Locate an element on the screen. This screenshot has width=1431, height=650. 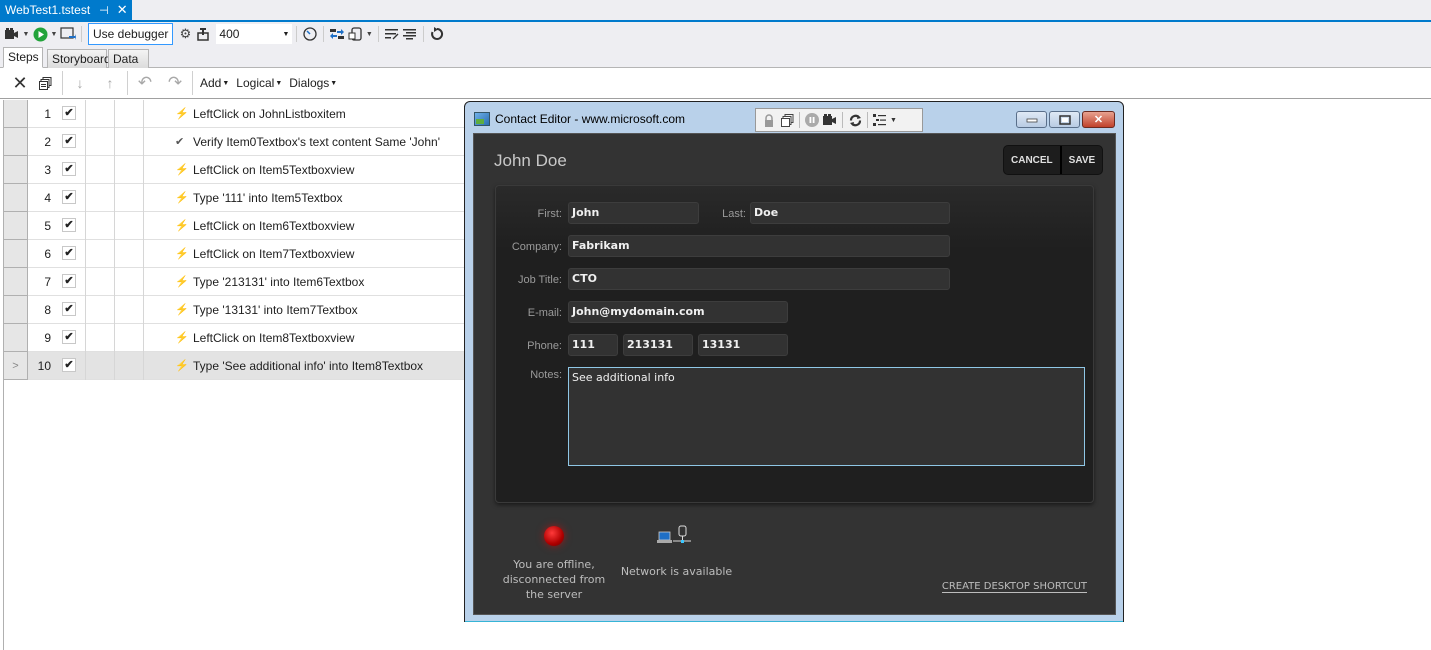
email-field: John@mydomain.com is located at coordinates (678, 312).